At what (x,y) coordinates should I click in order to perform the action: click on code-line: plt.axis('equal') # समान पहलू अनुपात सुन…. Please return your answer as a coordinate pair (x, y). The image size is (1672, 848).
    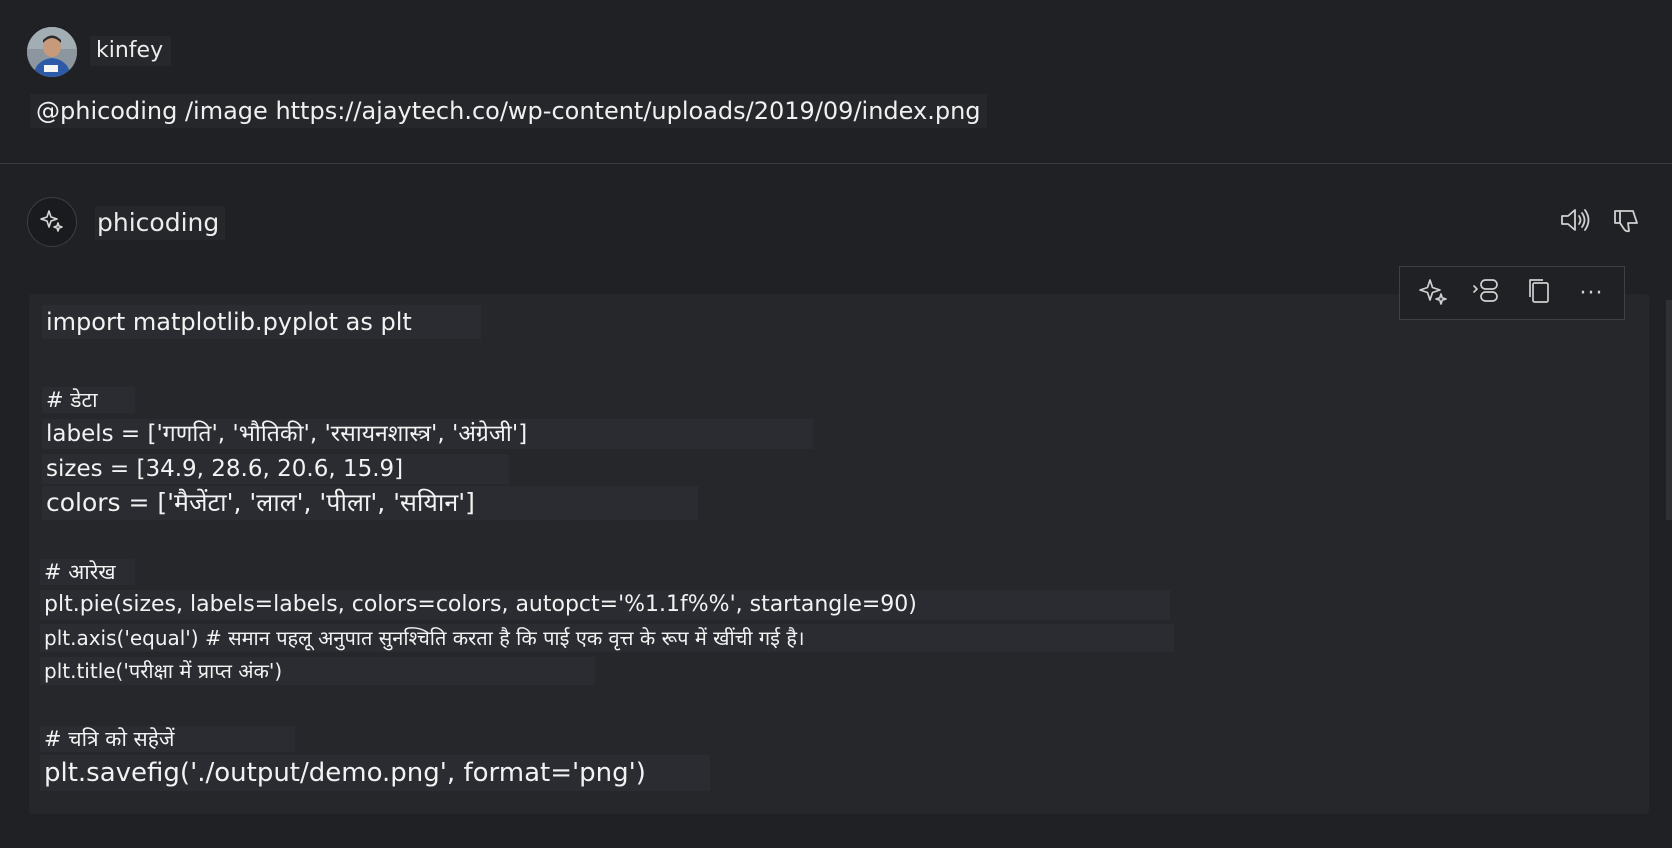
    Looking at the image, I should click on (607, 638).